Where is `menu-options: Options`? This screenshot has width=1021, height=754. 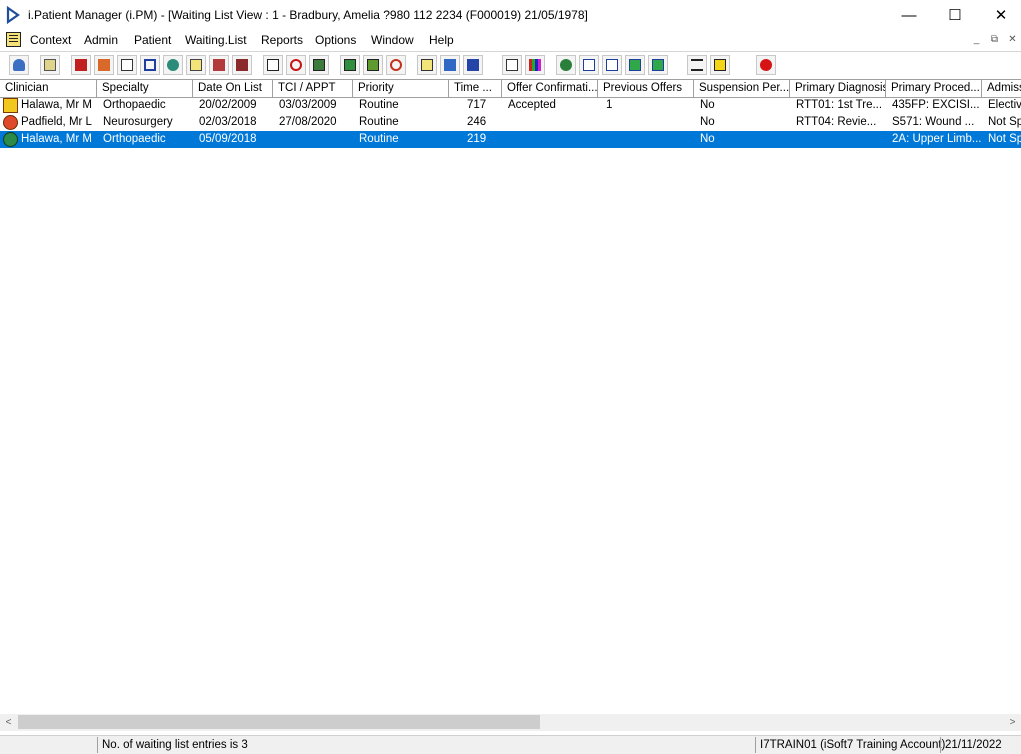
menu-options: Options is located at coordinates (335, 40).